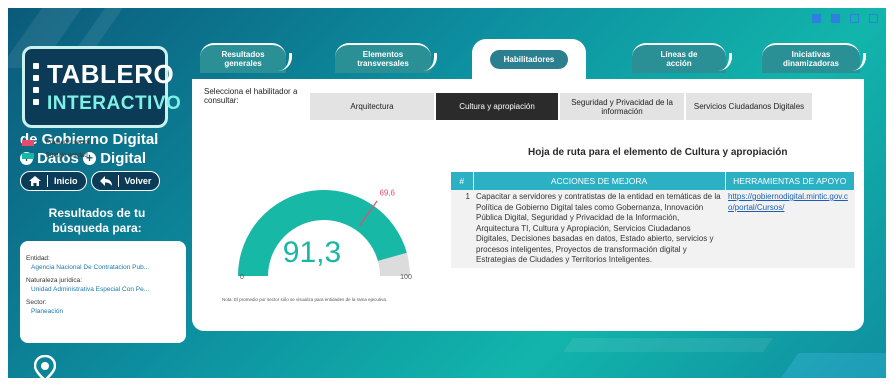 This screenshot has height=384, width=894. What do you see at coordinates (36, 84) in the screenshot?
I see `logo-dots-icon` at bounding box center [36, 84].